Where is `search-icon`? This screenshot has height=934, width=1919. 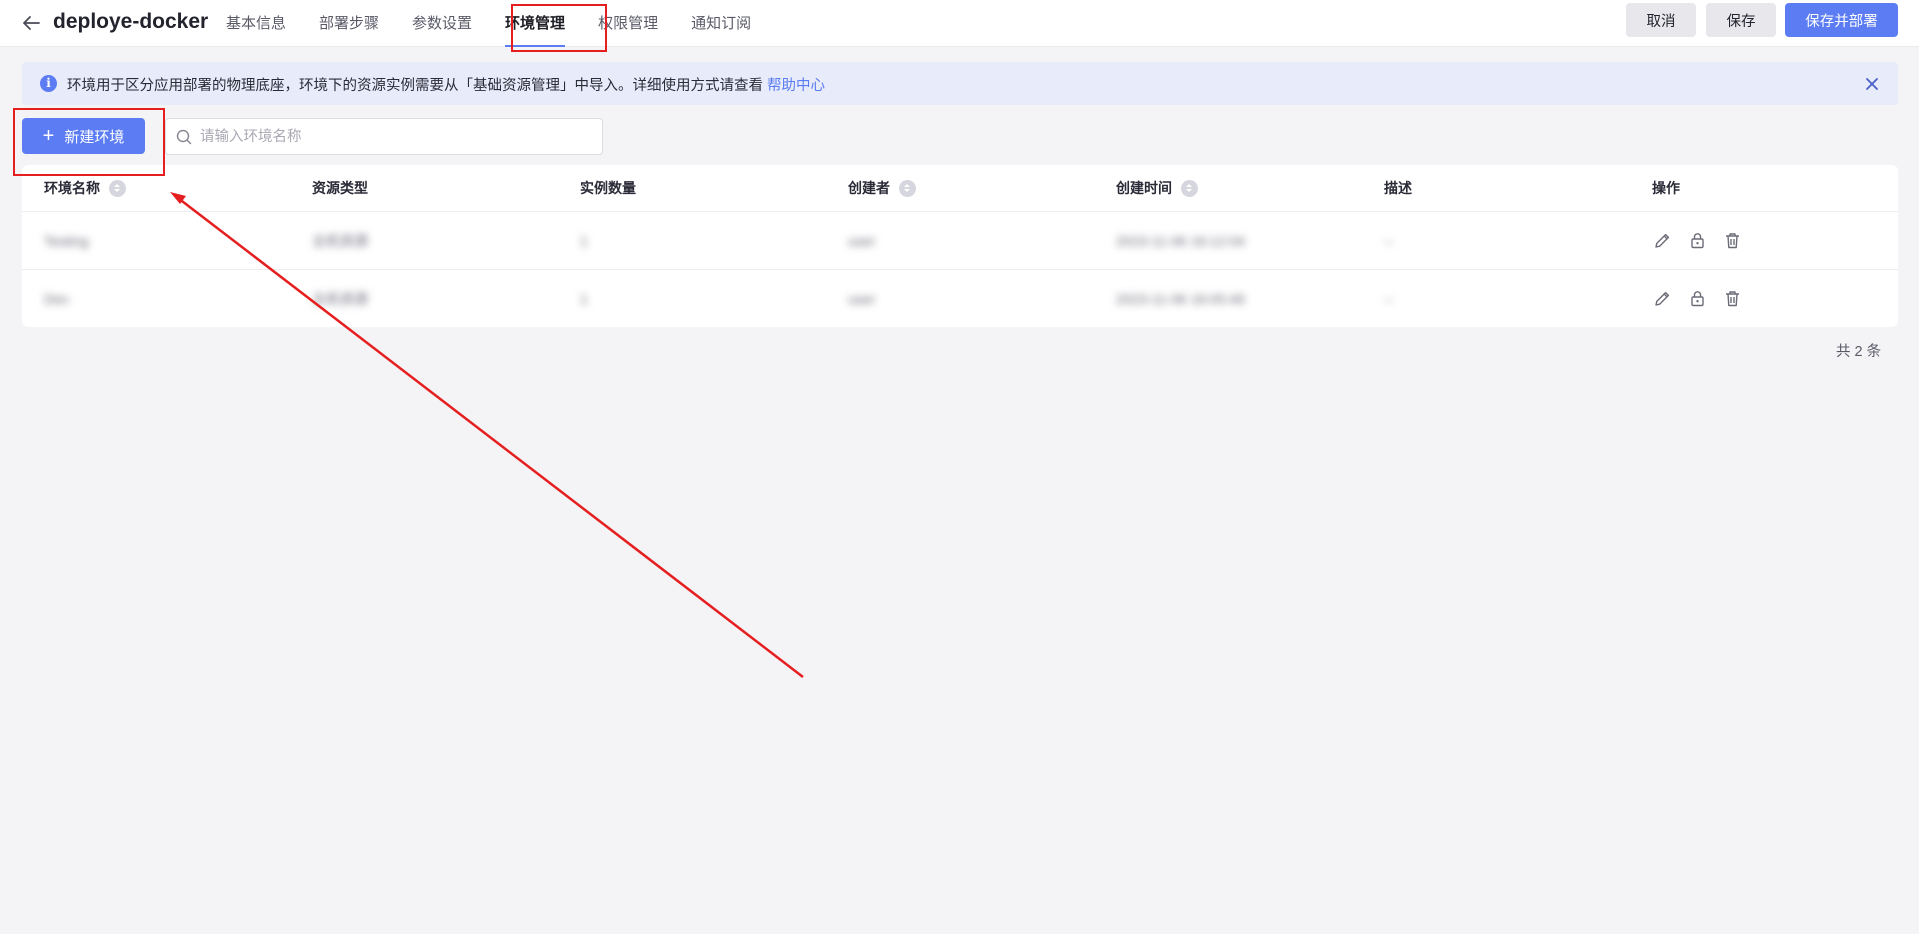 search-icon is located at coordinates (184, 137).